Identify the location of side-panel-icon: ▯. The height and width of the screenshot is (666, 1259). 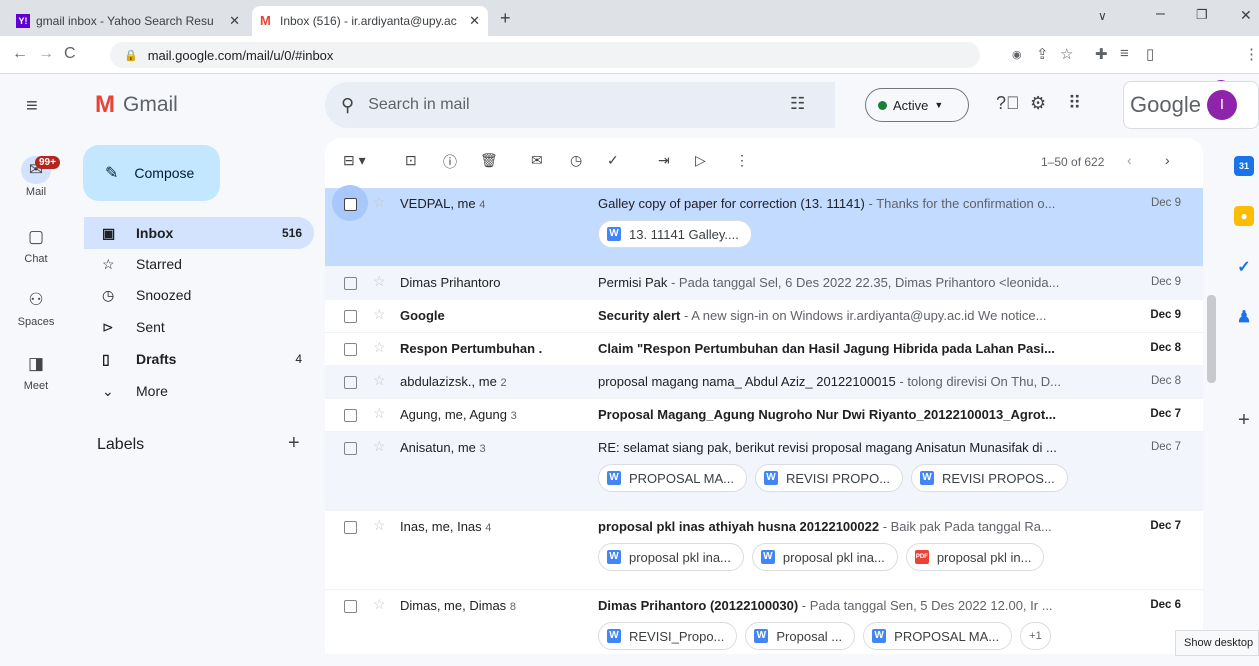
(1150, 54).